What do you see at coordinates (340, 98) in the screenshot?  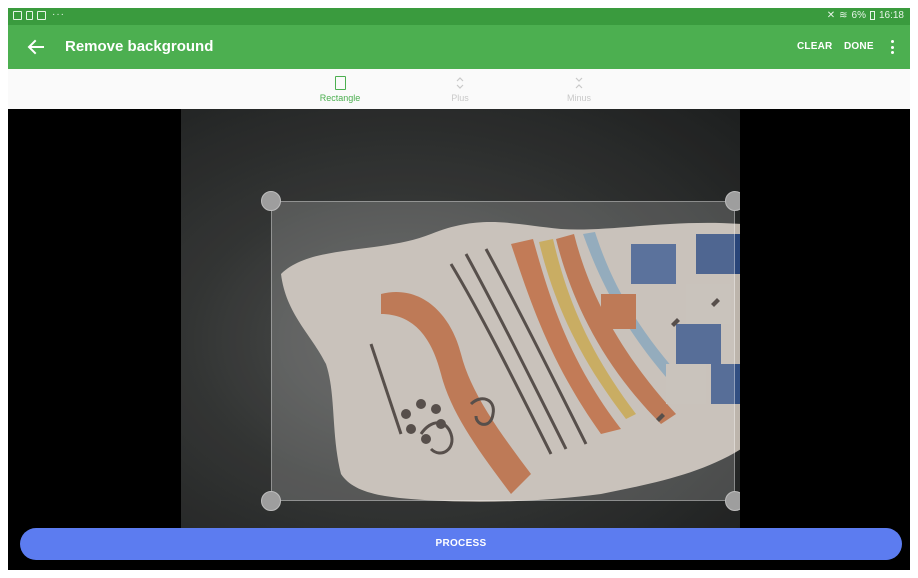 I see `tool-rectangle-label: Rectangle` at bounding box center [340, 98].